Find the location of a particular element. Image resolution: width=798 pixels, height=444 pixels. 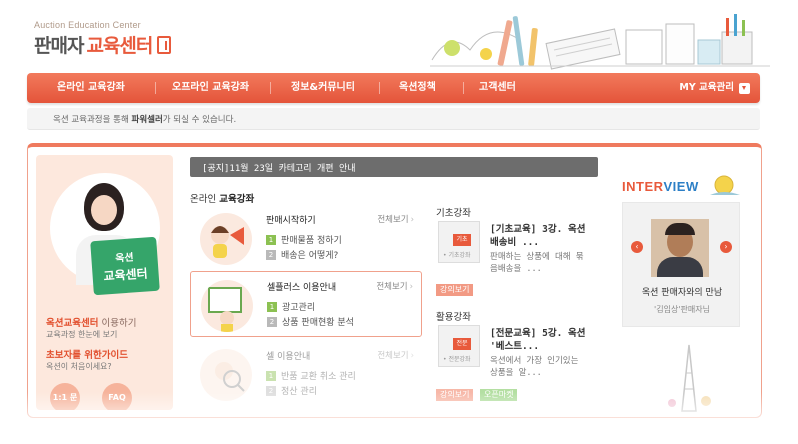

course-item-label: 광고관리 is located at coordinates (299, 308).